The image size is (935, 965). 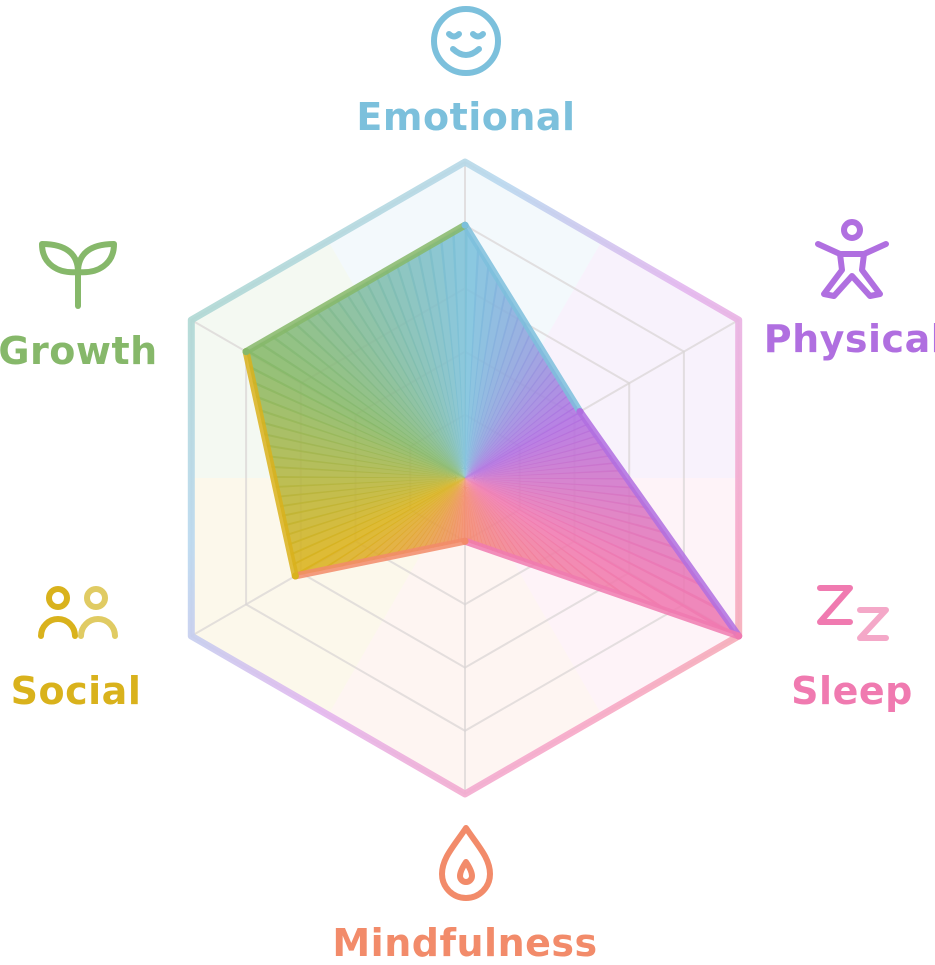 I want to click on axis-label-growth: Growth, so click(x=79, y=351).